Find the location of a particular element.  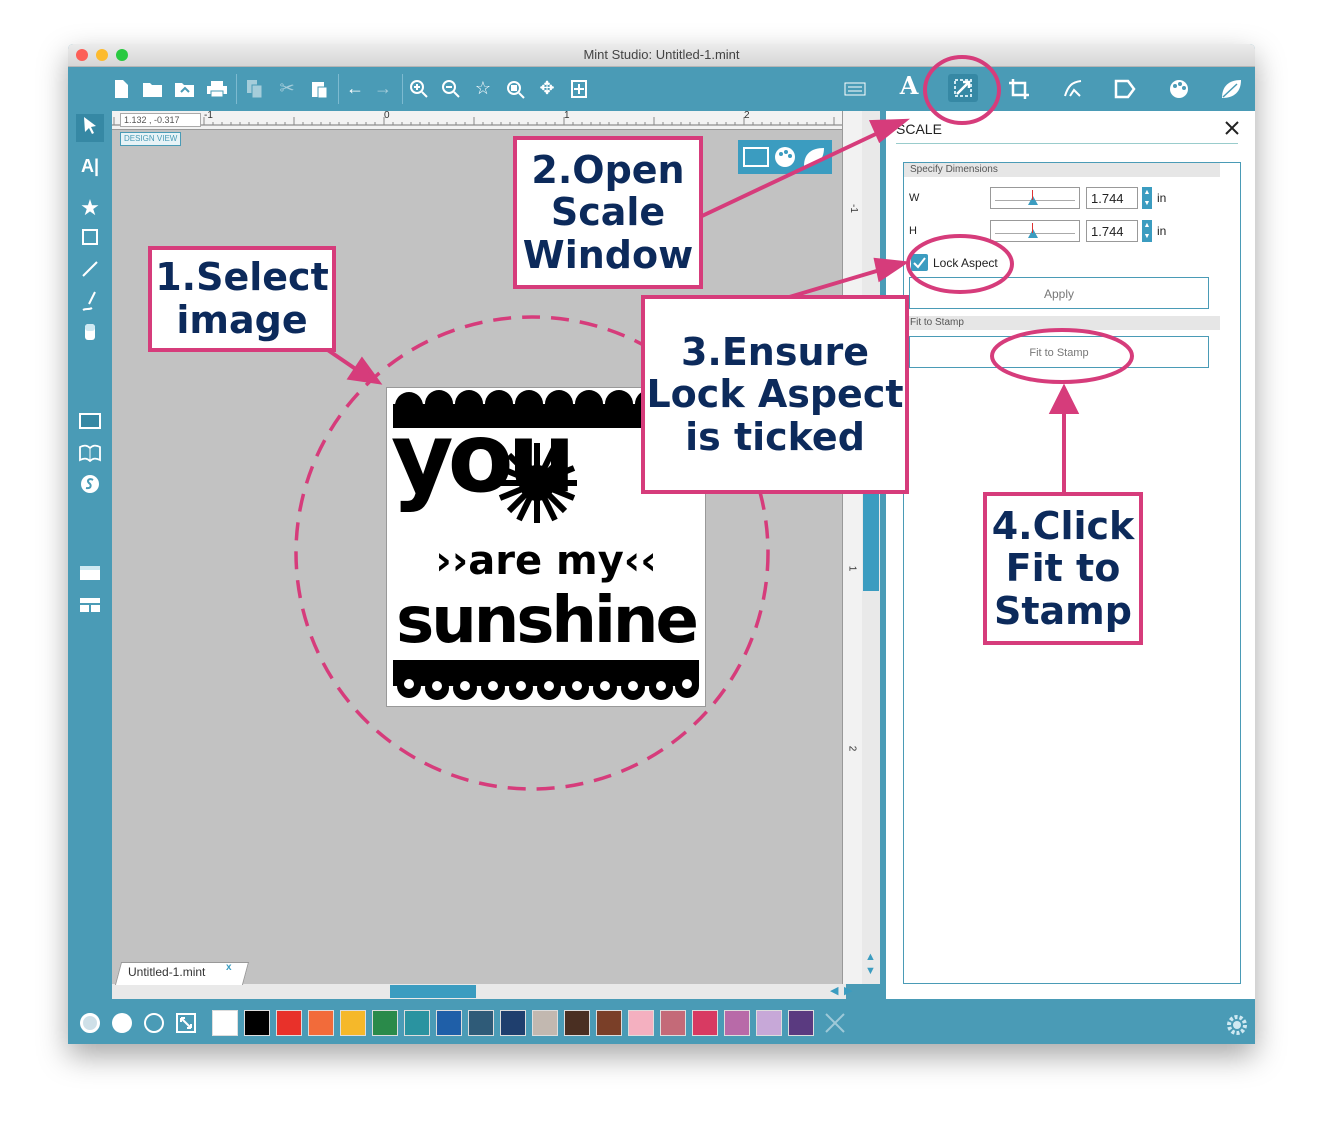

lock-aspect-highlight is located at coordinates (960, 264).